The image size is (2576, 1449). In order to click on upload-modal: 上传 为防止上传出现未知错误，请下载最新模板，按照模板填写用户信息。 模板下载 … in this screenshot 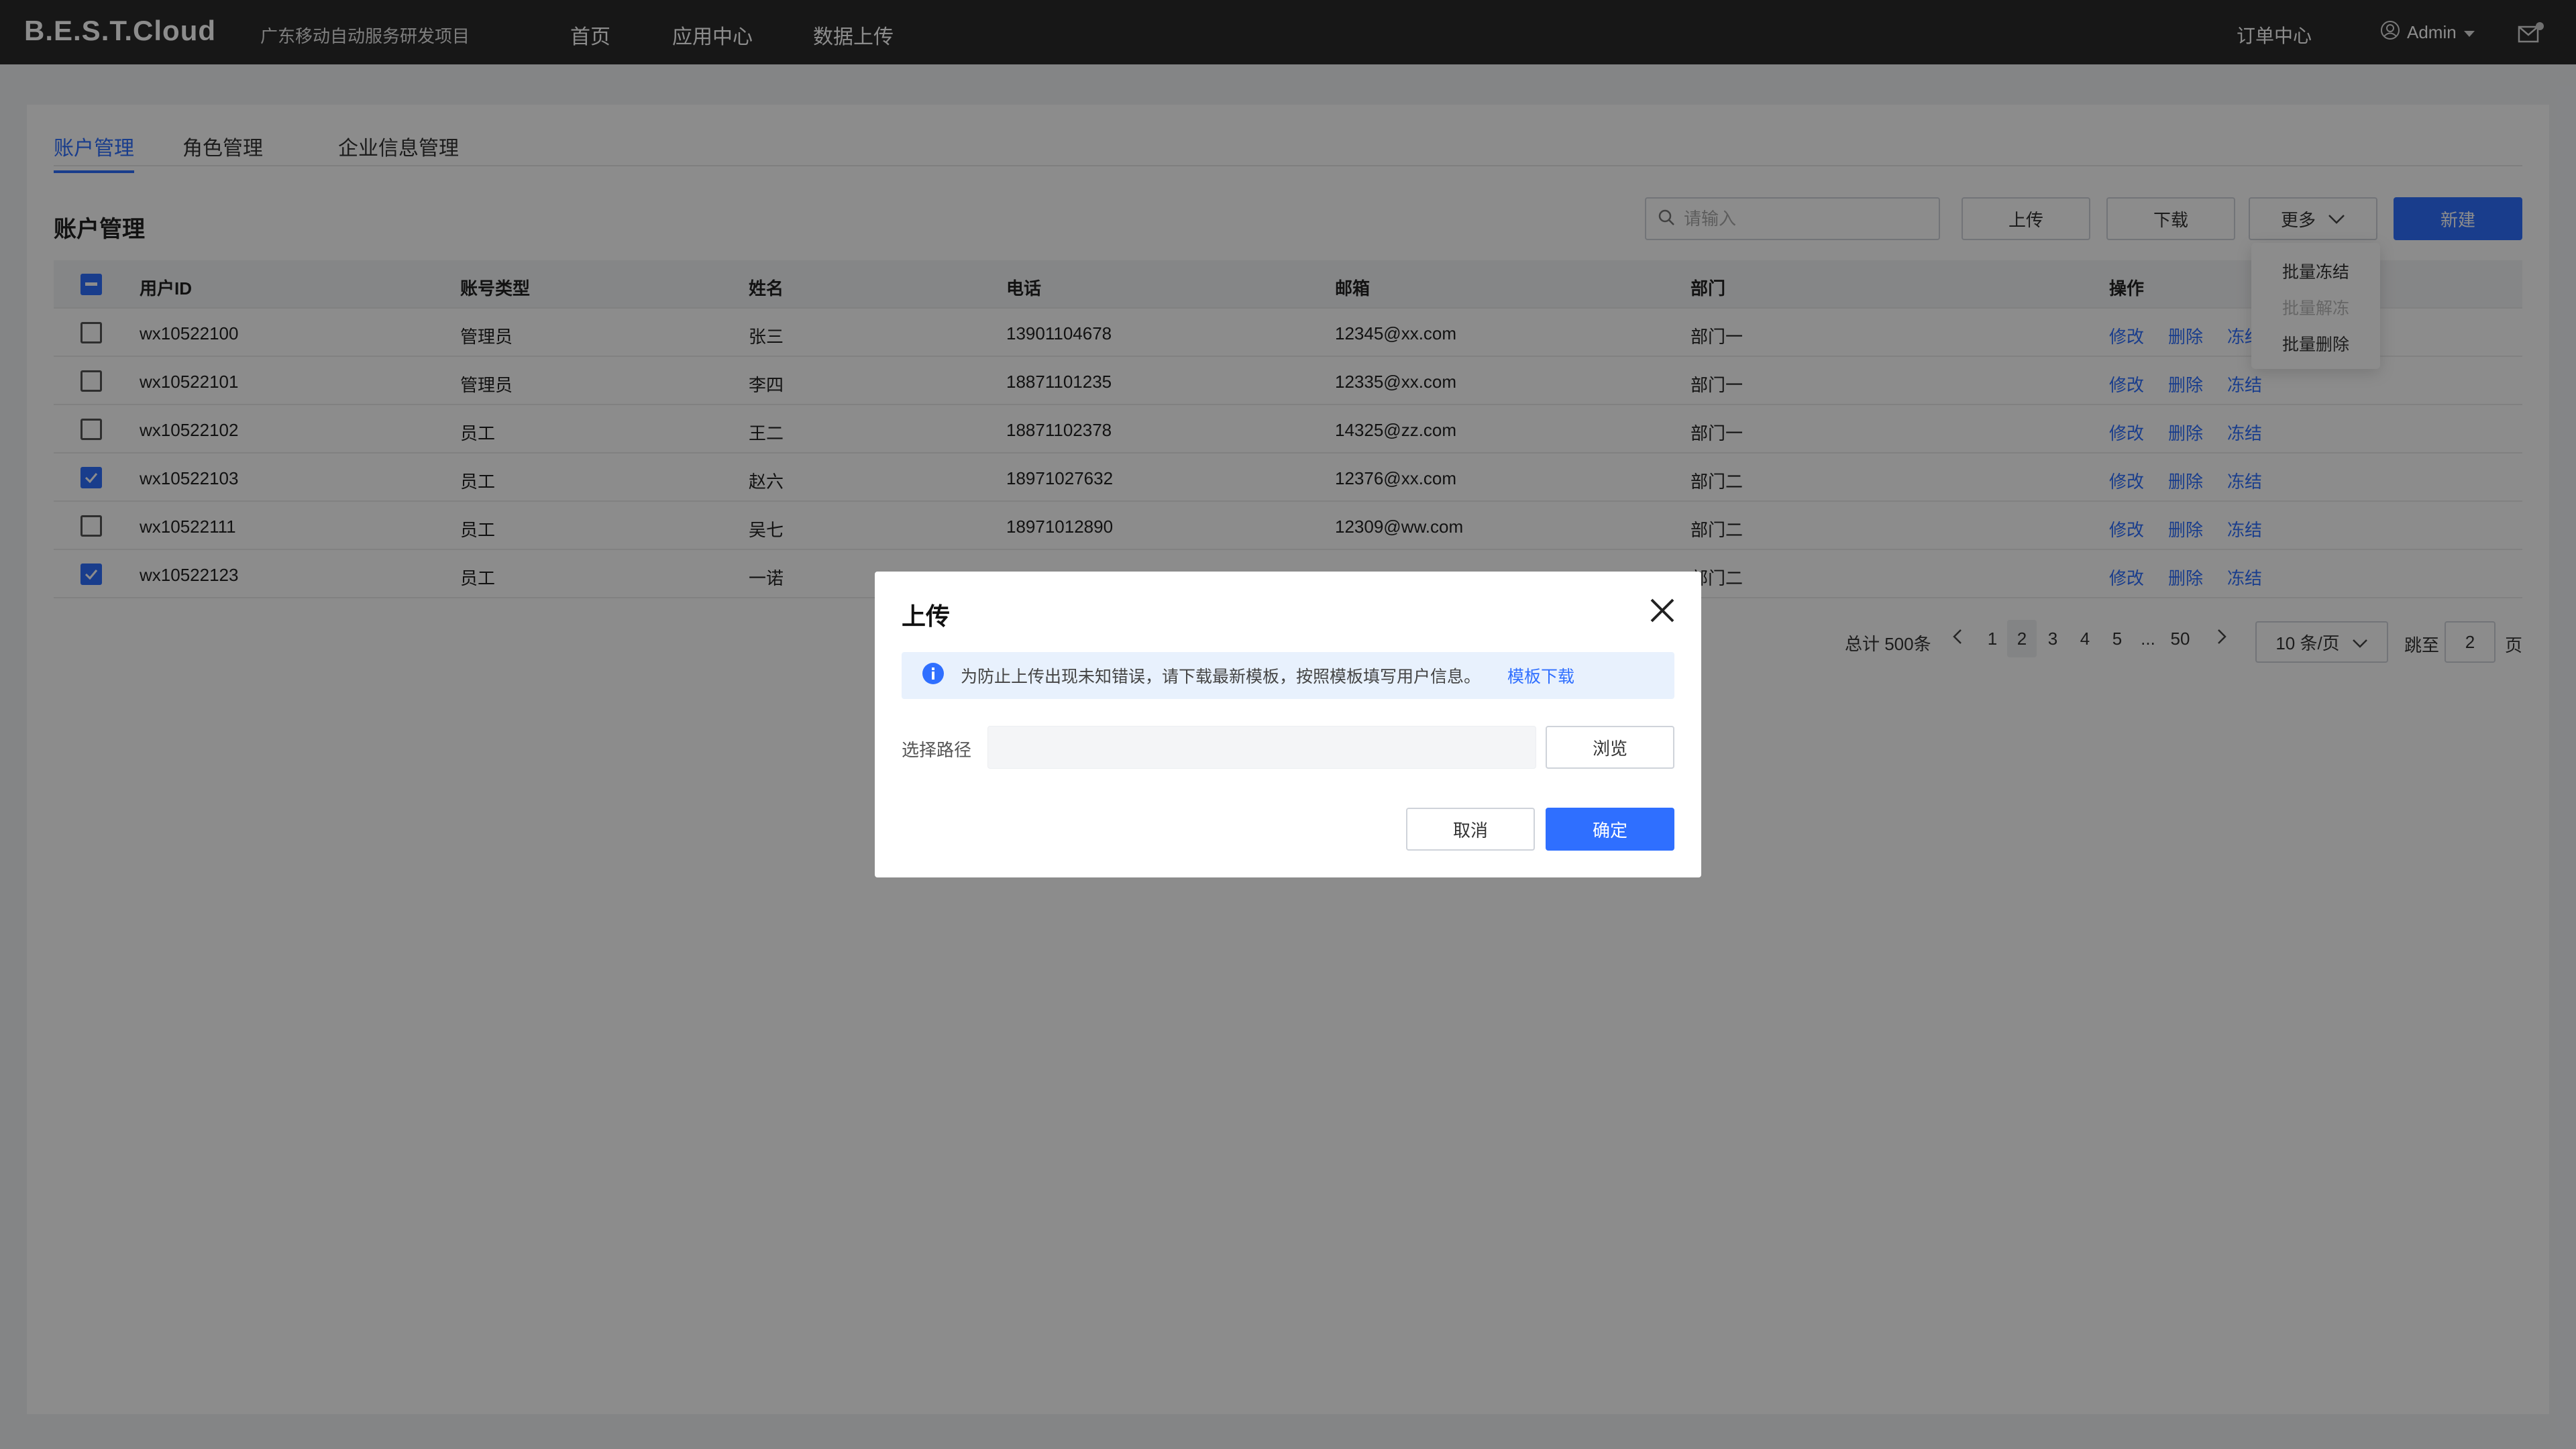, I will do `click(1288, 724)`.